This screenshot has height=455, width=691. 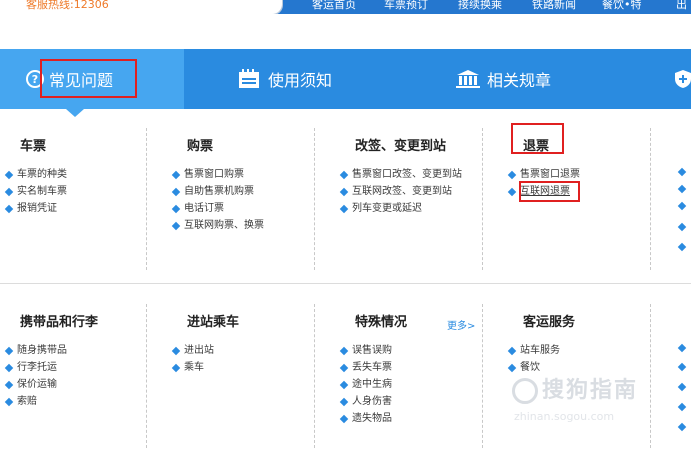 I want to click on active-tab-pointer, so click(x=75, y=113).